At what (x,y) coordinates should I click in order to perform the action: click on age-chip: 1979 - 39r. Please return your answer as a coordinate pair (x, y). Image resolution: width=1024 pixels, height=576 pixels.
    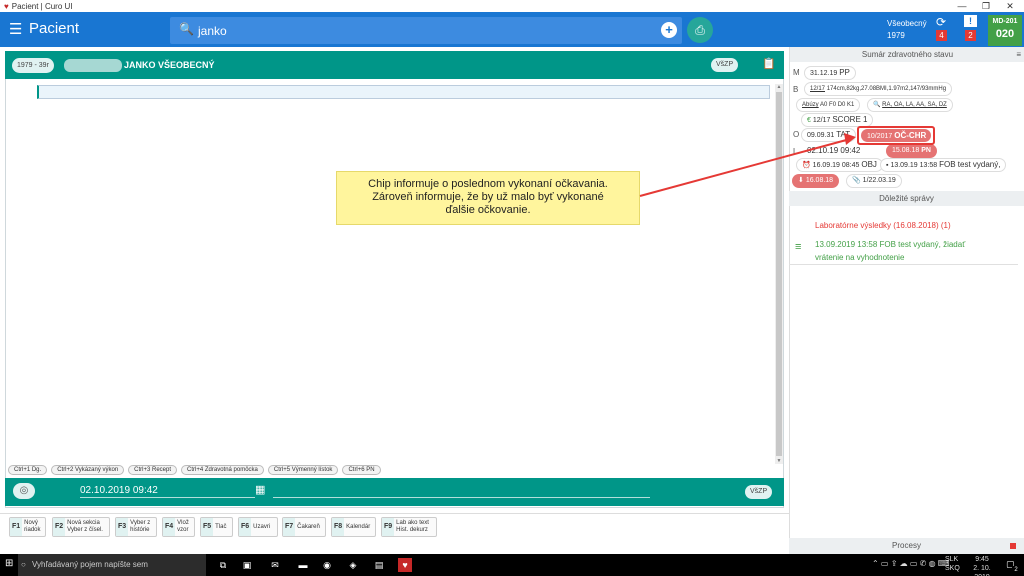
    Looking at the image, I should click on (33, 65).